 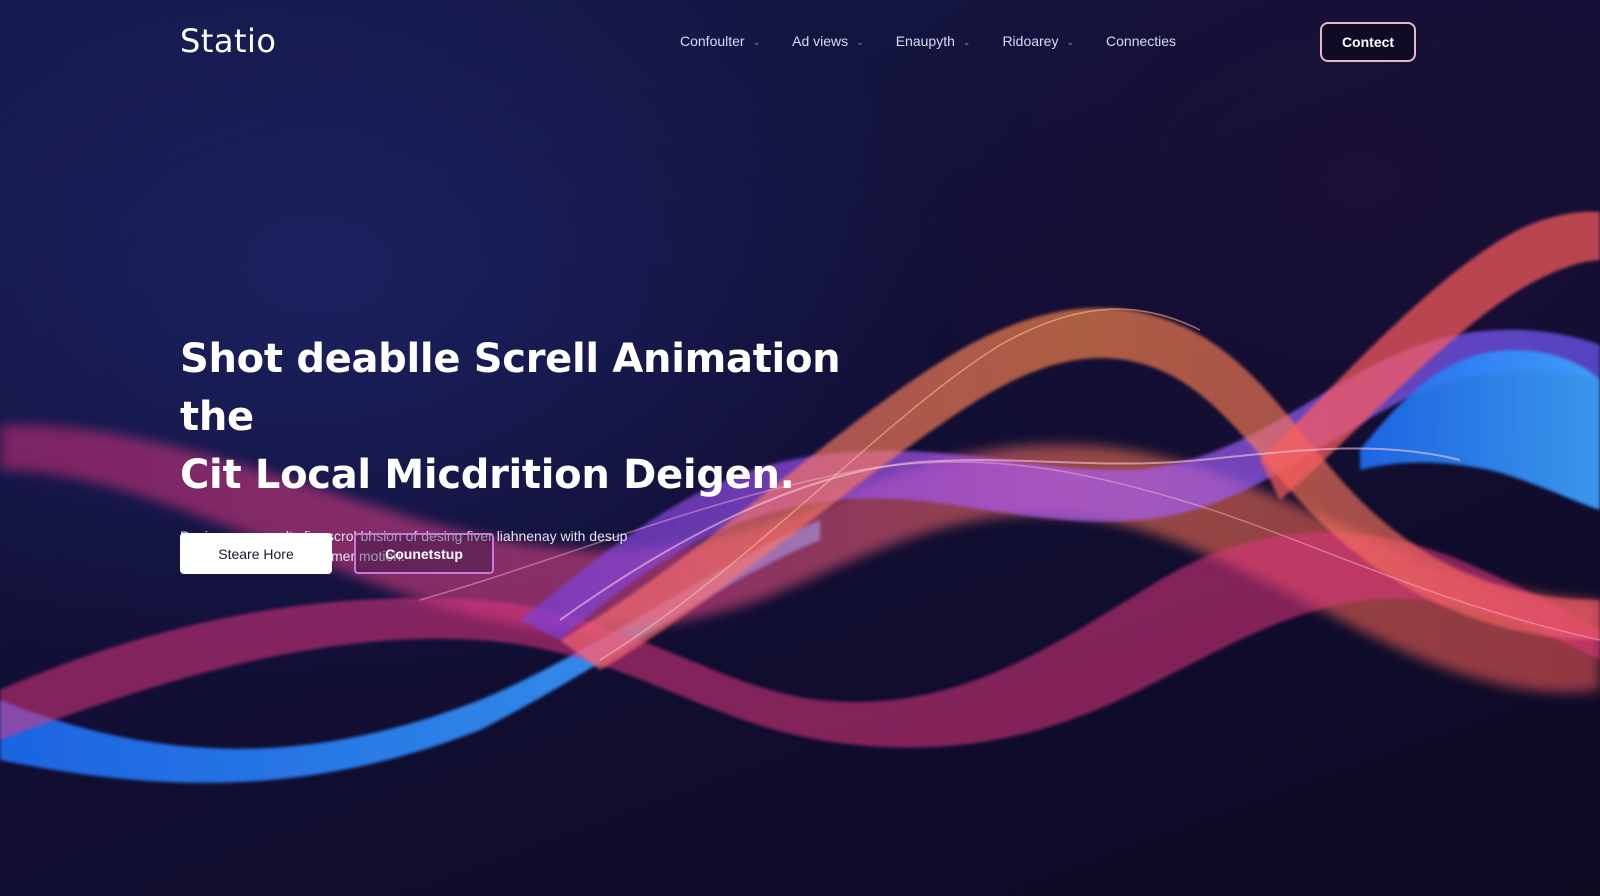 I want to click on nav-item-label: Enaupyth, so click(x=925, y=41).